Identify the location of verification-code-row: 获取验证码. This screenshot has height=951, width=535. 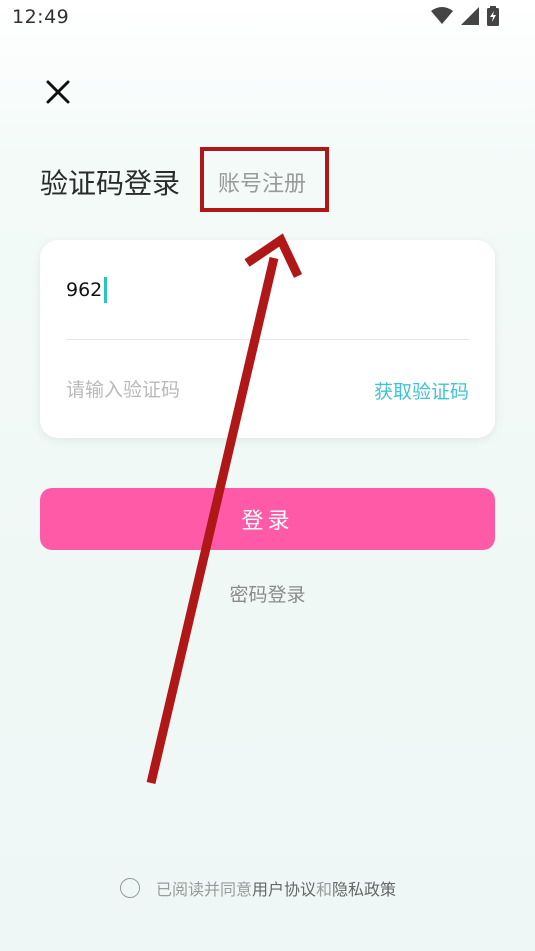
(267, 390).